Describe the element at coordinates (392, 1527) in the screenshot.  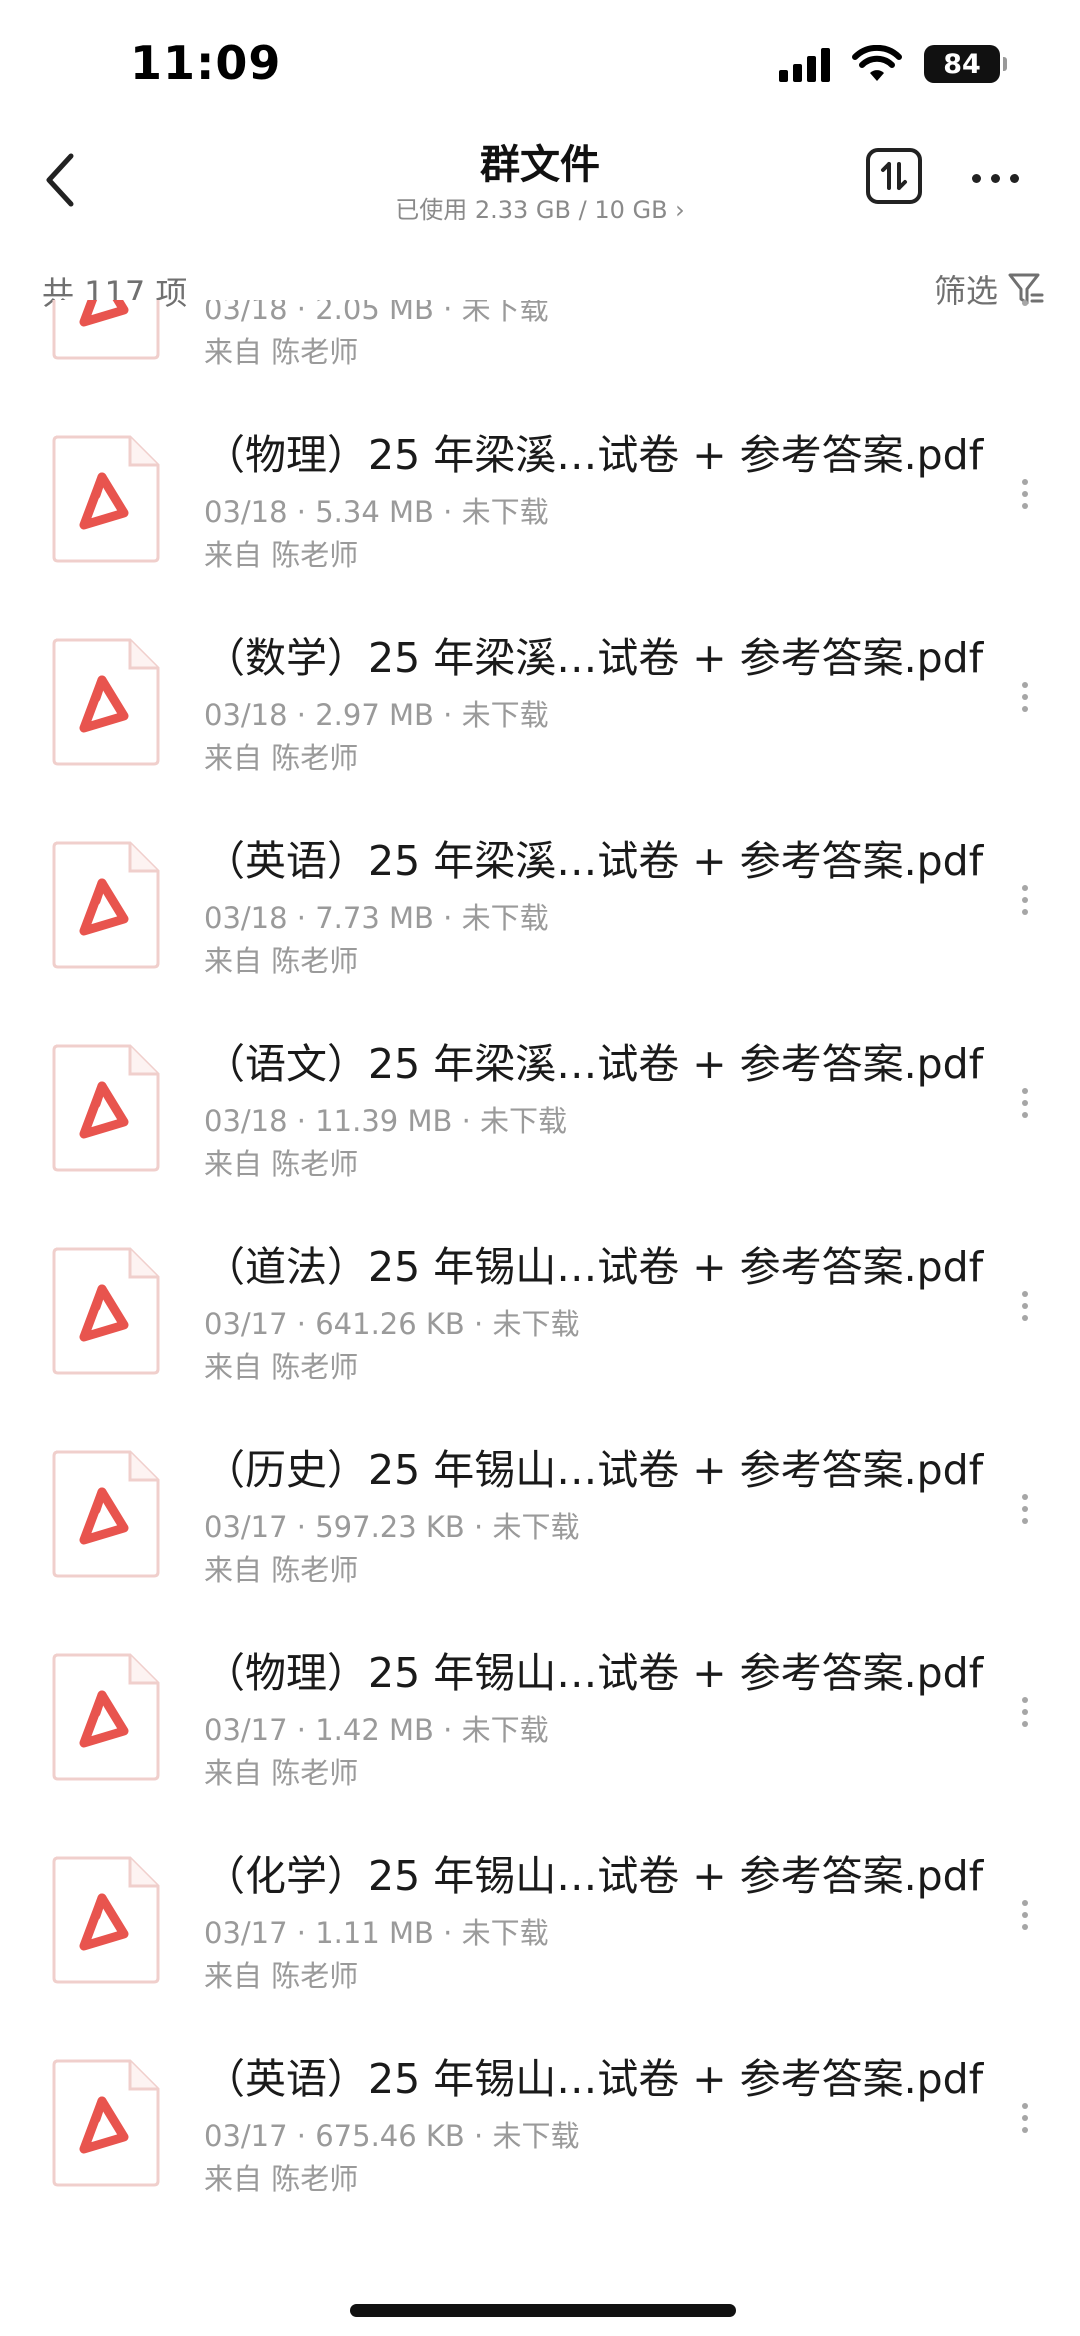
I see `file-meta: 03/17 · 597.23 KB · 未下载` at that location.